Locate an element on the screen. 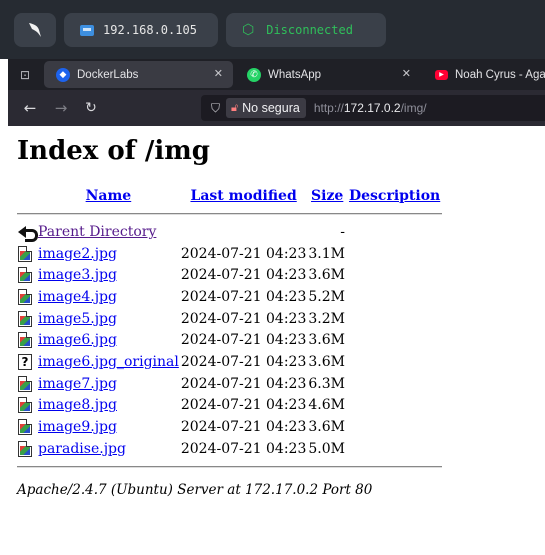 The height and width of the screenshot is (555, 545). whatsapp-icon: ✆ is located at coordinates (254, 74).